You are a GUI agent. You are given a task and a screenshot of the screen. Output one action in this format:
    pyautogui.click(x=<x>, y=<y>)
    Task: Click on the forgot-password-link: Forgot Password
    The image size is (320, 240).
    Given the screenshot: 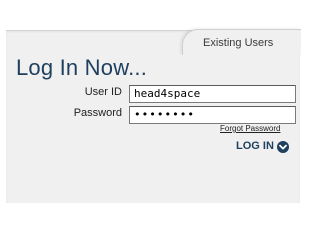 What is the action you would take?
    pyautogui.click(x=250, y=128)
    